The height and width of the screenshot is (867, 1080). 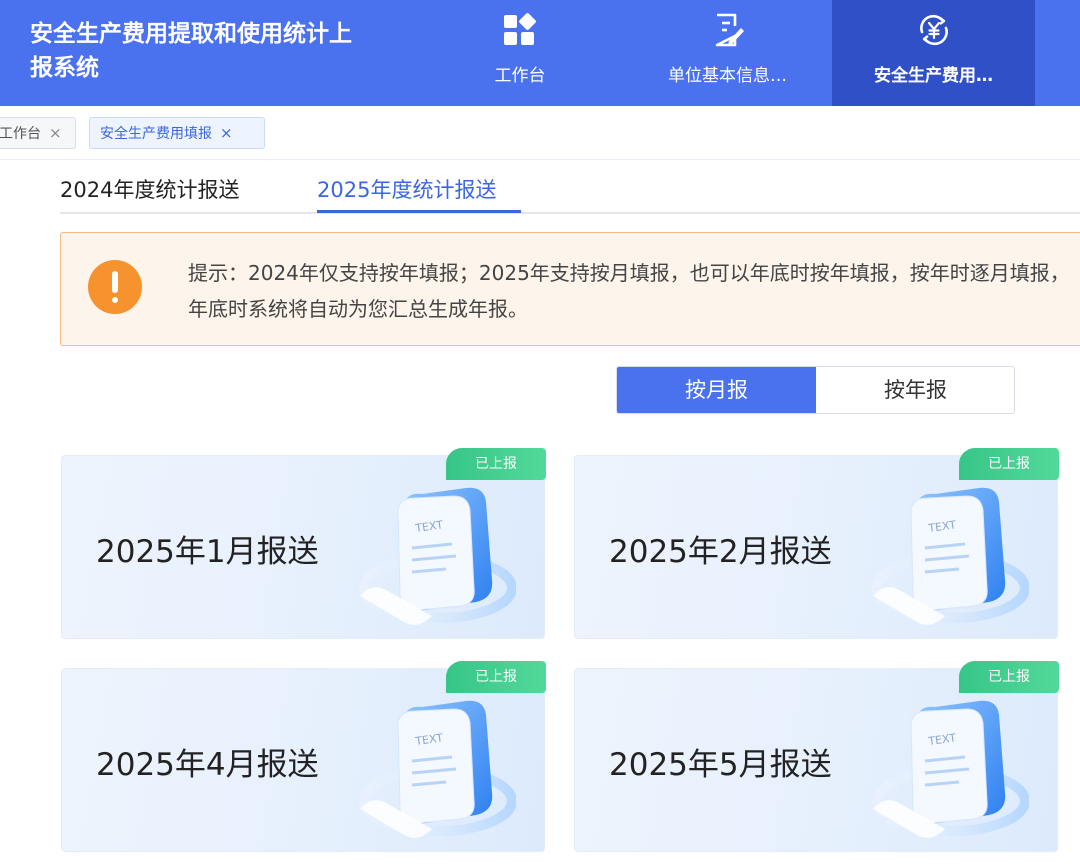 What do you see at coordinates (729, 30) in the screenshot?
I see `document-edit-icon` at bounding box center [729, 30].